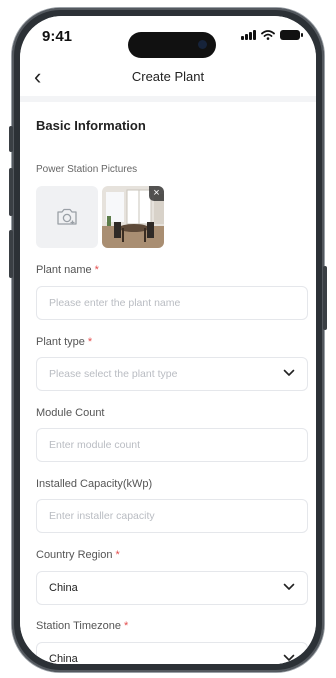  What do you see at coordinates (153, 303) in the screenshot?
I see `plant-name-input` at bounding box center [153, 303].